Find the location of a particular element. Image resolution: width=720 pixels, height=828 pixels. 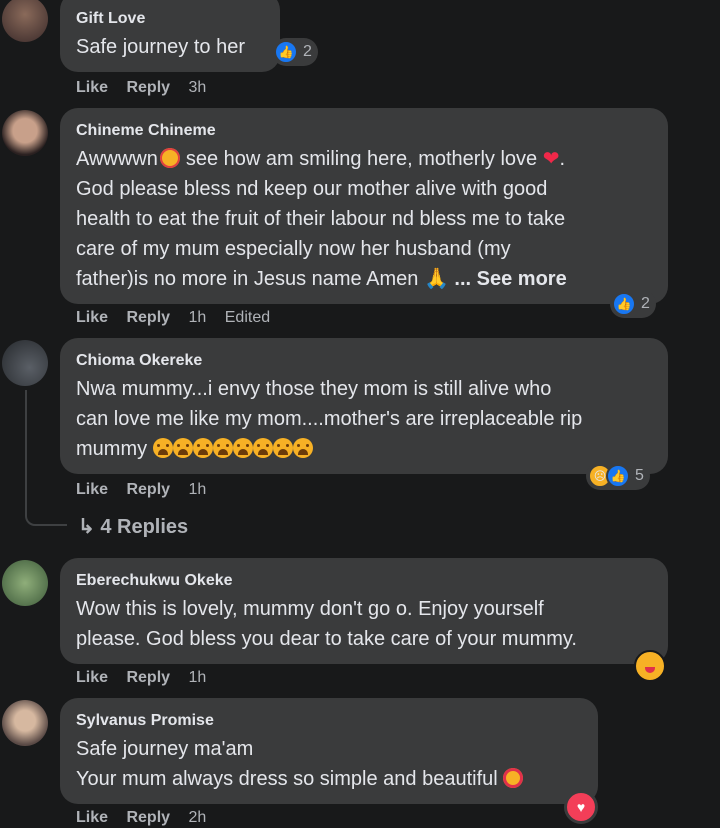

replies-count-label: 4 Replies is located at coordinates (144, 527).